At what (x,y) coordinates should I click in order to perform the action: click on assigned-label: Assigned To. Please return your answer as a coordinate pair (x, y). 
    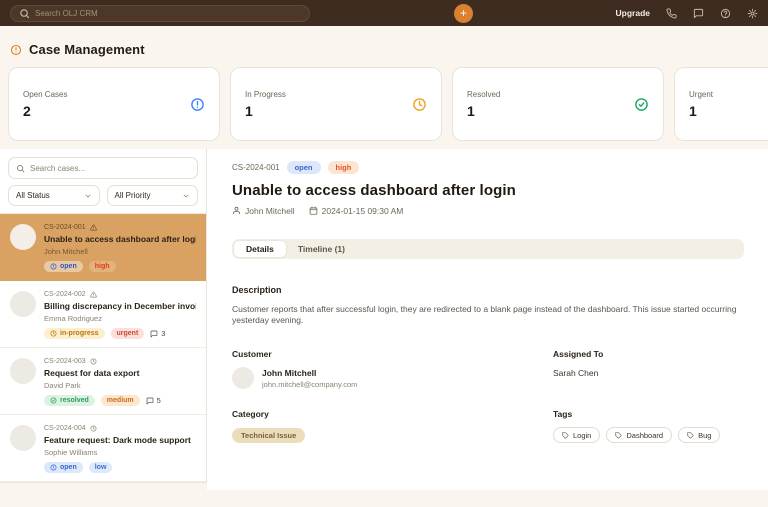
    Looking at the image, I should click on (578, 354).